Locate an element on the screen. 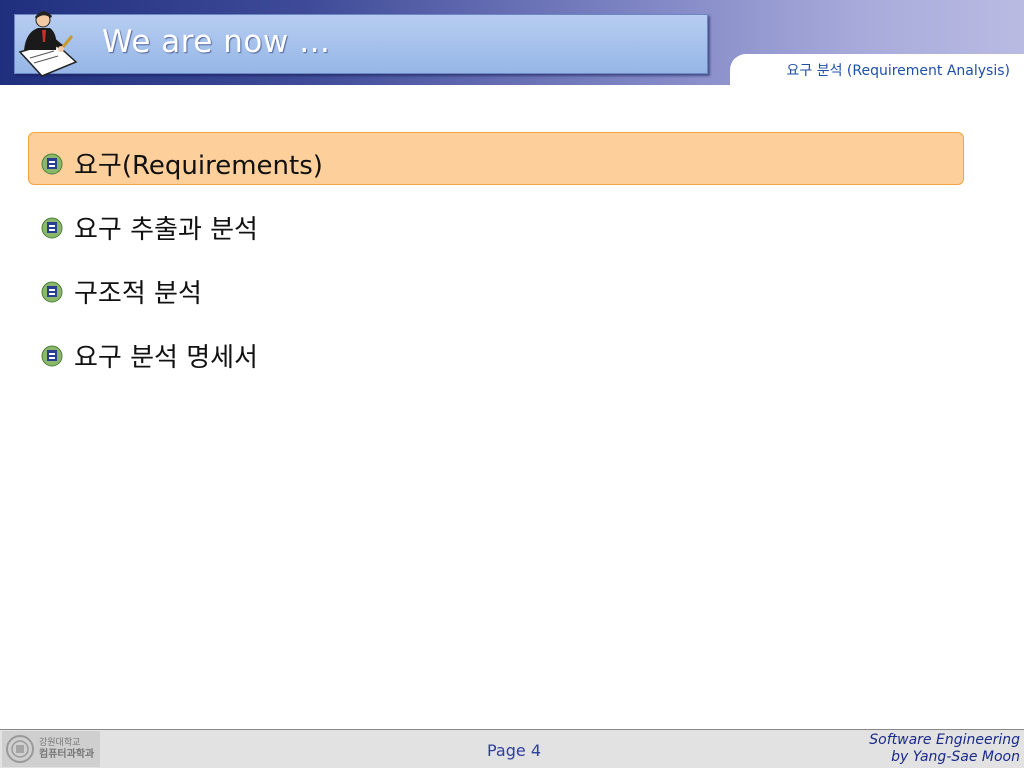 The image size is (1024, 768). outline-item-label: 구조적 분석 is located at coordinates (138, 294).